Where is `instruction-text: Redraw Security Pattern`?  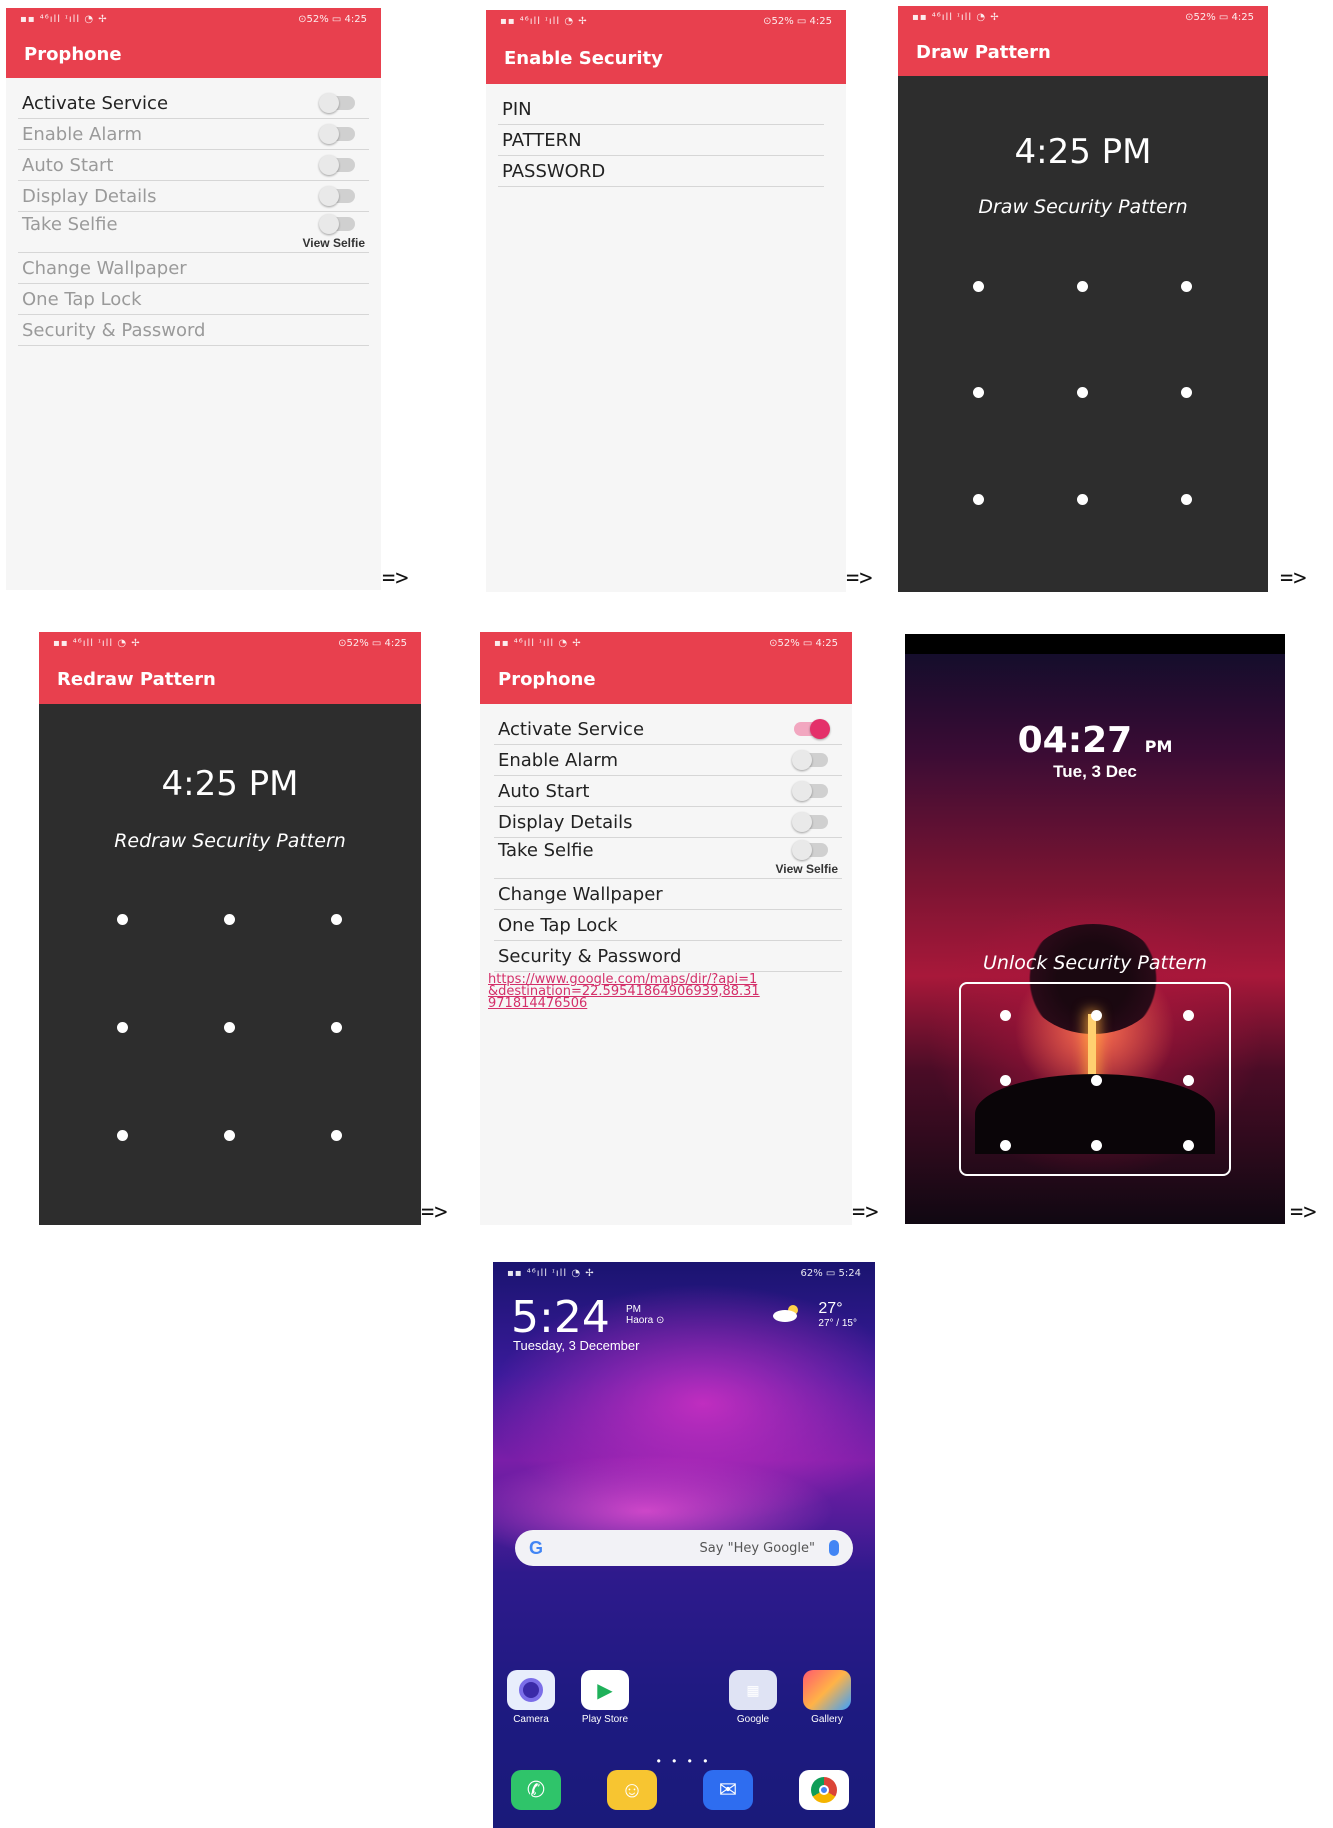
instruction-text: Redraw Security Pattern is located at coordinates (230, 841).